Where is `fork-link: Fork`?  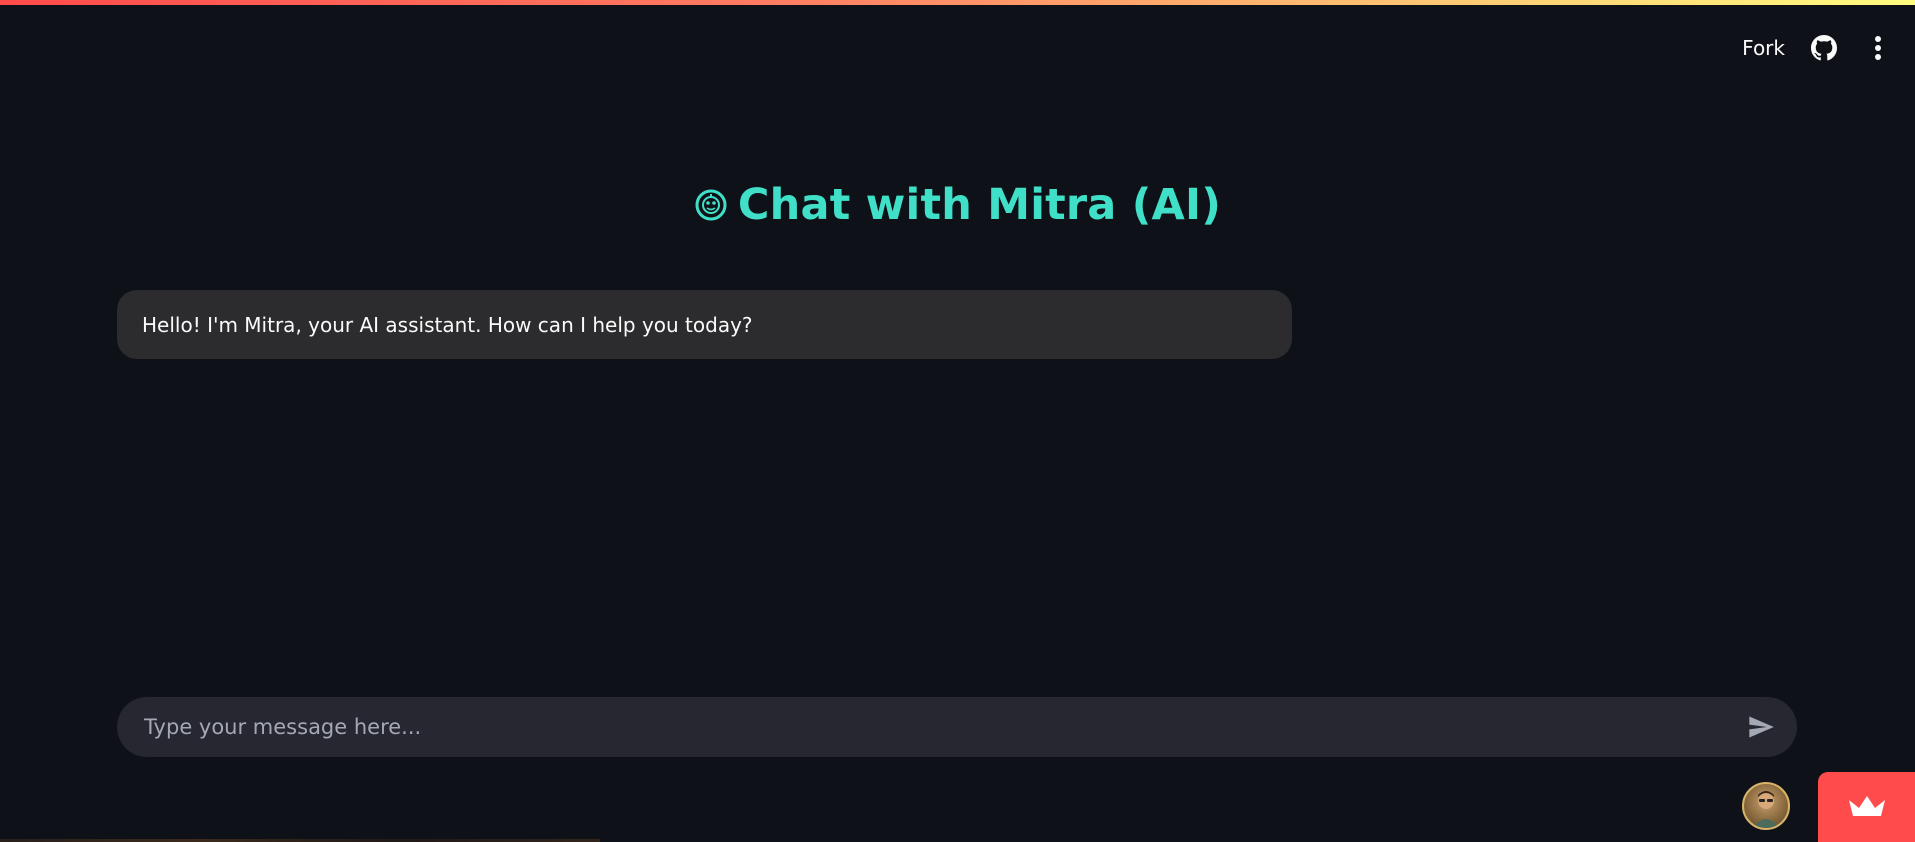 fork-link: Fork is located at coordinates (1763, 48).